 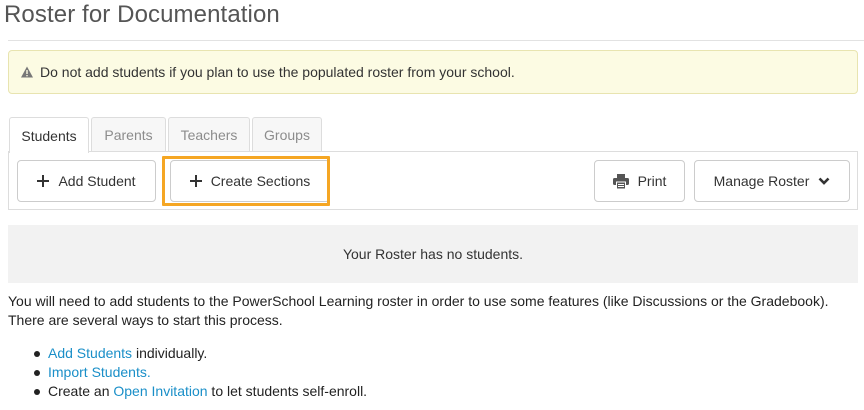 What do you see at coordinates (81, 391) in the screenshot?
I see `step-text: Create an` at bounding box center [81, 391].